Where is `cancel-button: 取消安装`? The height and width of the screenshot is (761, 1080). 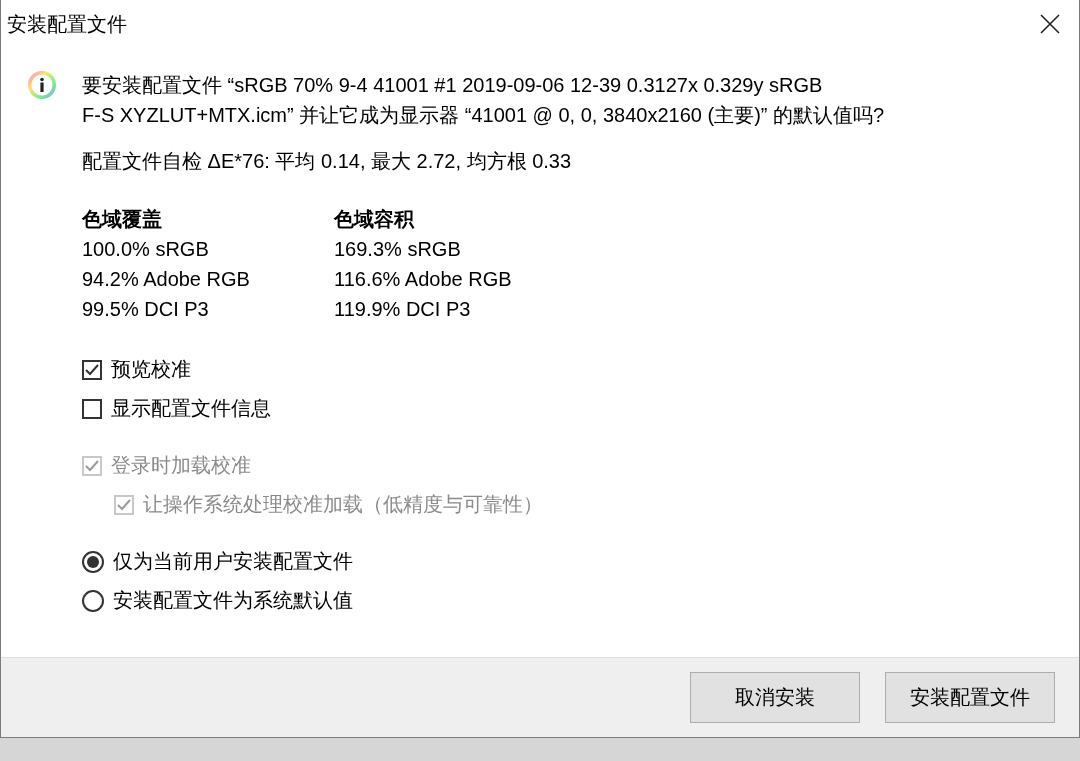 cancel-button: 取消安装 is located at coordinates (775, 697).